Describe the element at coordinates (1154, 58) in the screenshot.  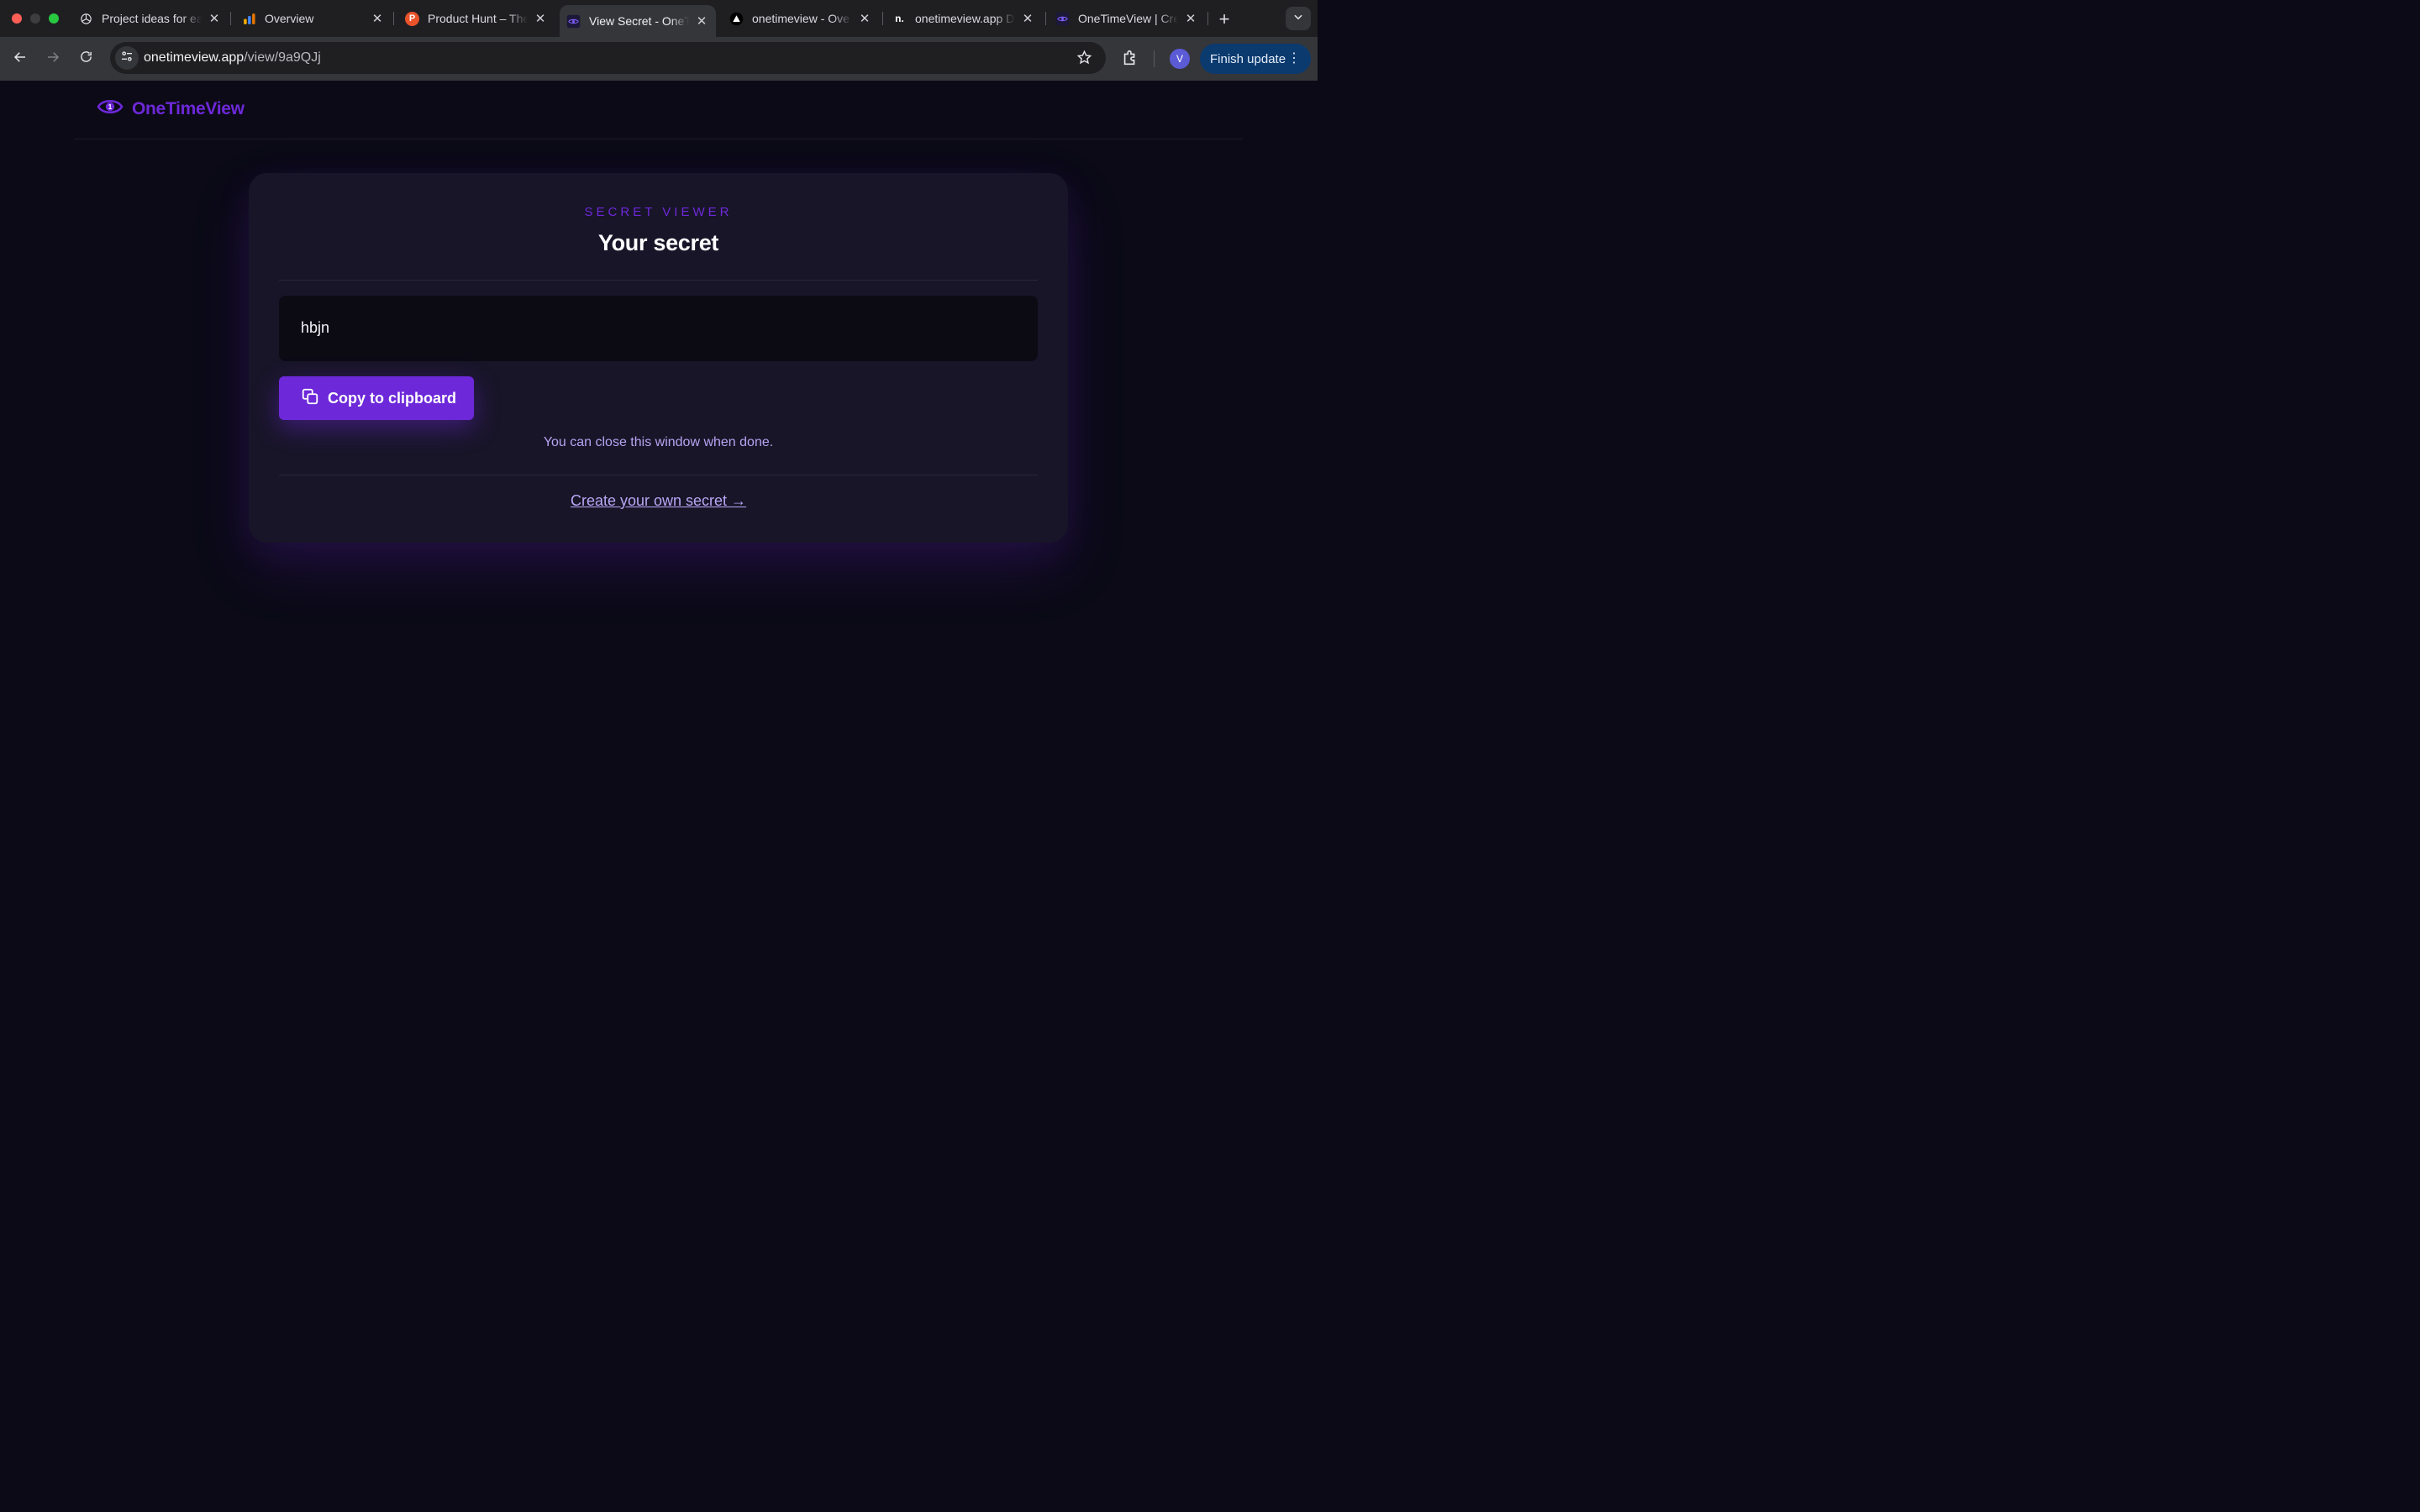
I see `toolbar-separator` at that location.